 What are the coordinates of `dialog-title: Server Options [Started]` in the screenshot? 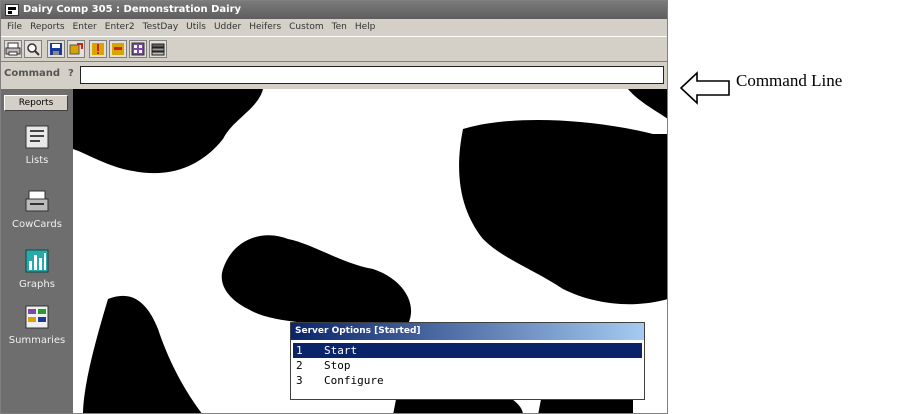 It's located at (467, 331).